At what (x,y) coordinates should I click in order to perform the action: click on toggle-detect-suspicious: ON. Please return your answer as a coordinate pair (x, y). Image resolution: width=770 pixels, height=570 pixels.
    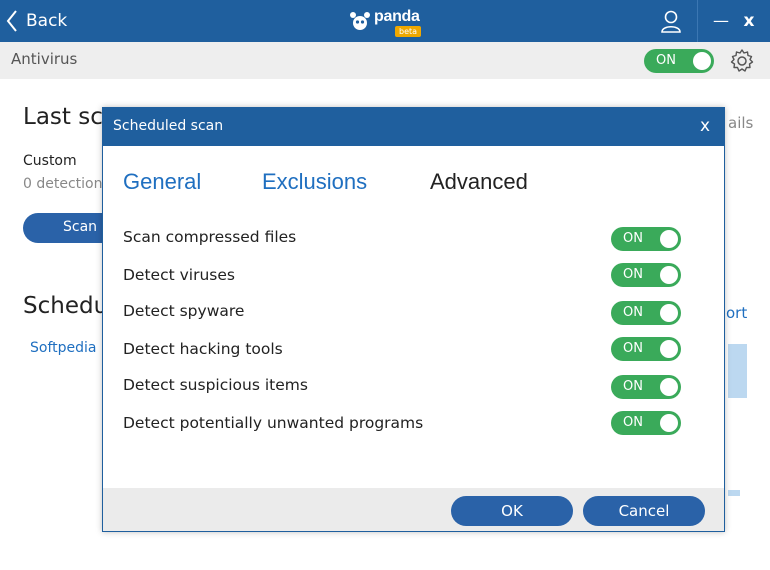
    Looking at the image, I should click on (646, 387).